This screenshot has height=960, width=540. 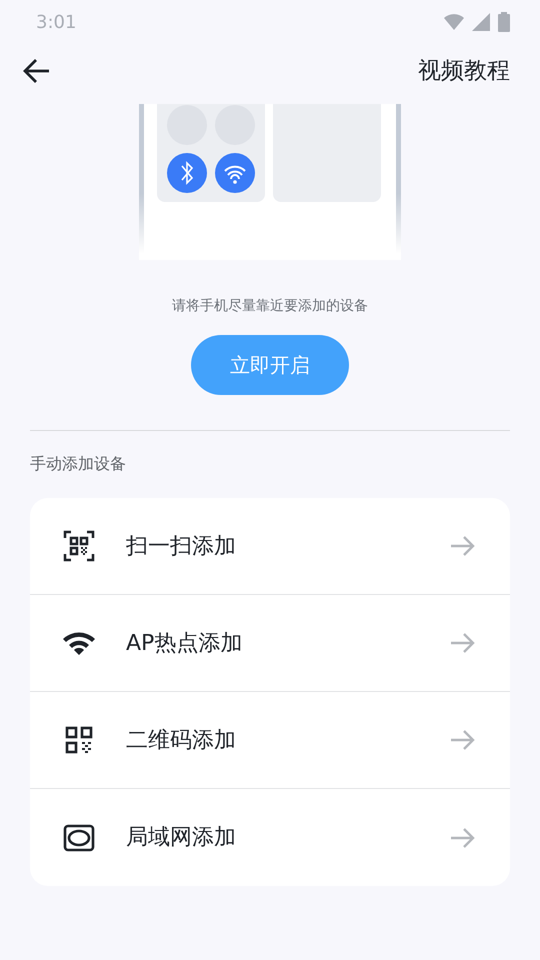 I want to click on status-time: 3:01, so click(x=56, y=22).